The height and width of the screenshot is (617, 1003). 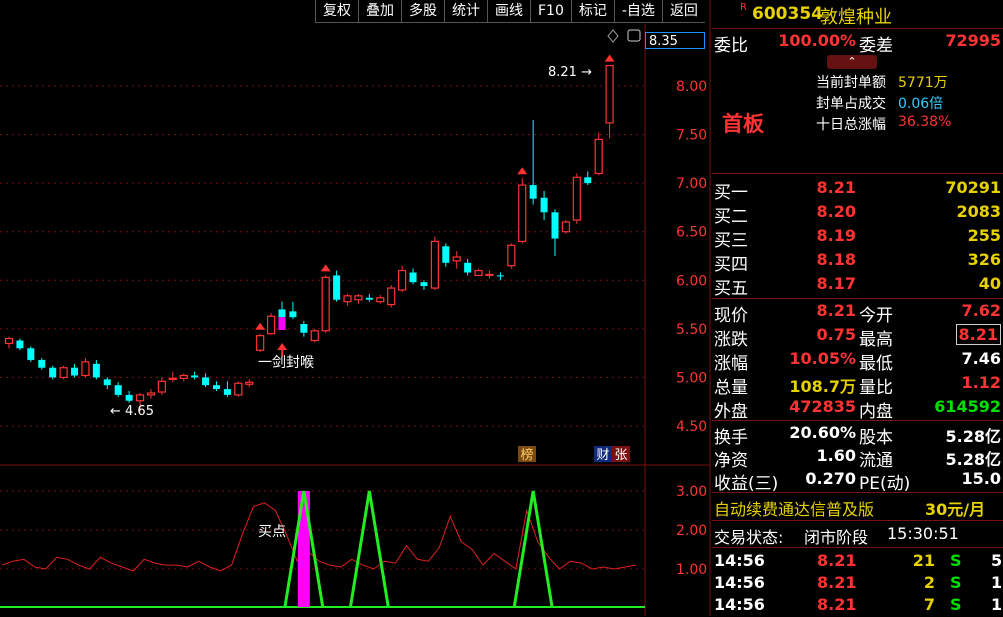 What do you see at coordinates (956, 604) in the screenshot?
I see `tick-side: S` at bounding box center [956, 604].